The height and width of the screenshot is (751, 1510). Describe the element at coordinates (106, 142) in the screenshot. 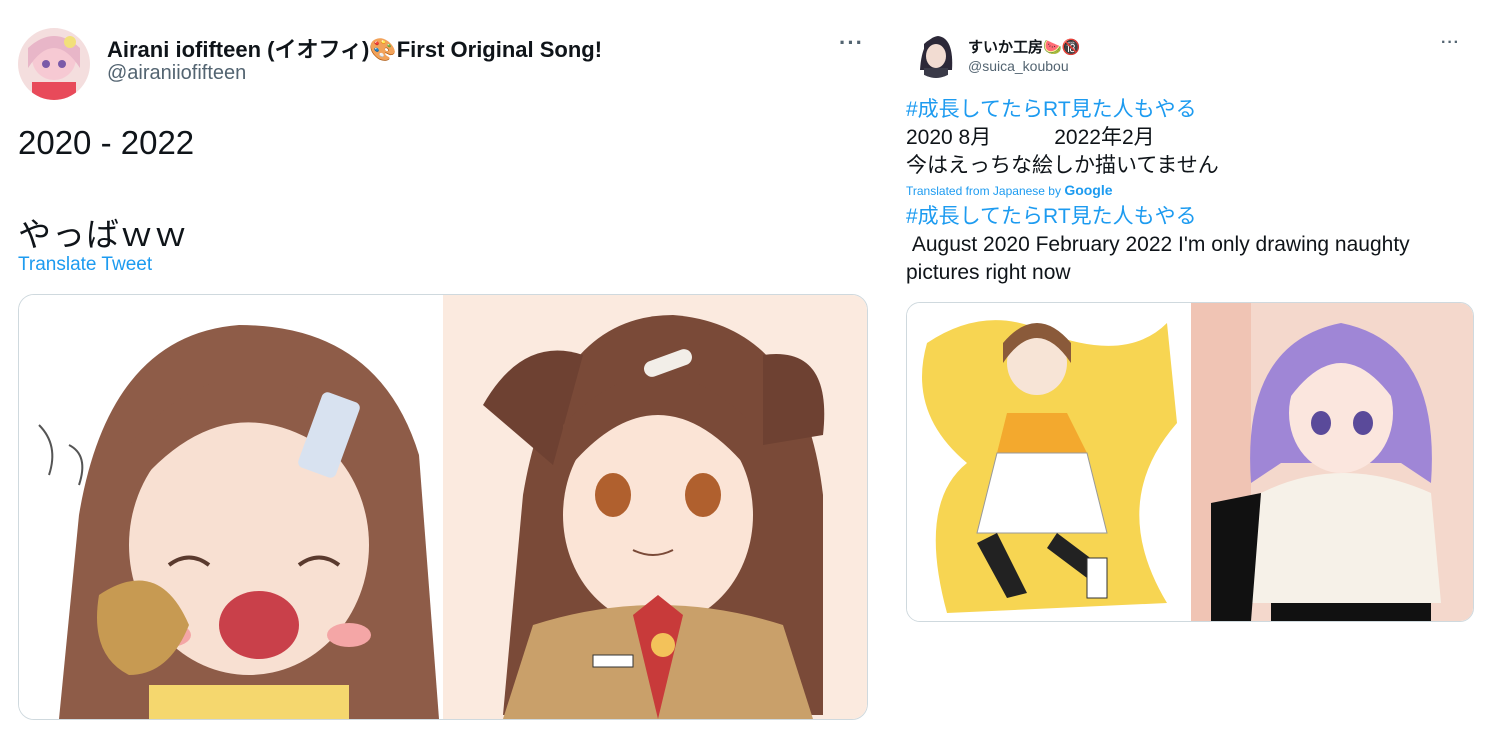

I see `tweet-text-line: 2020 - 2022` at that location.